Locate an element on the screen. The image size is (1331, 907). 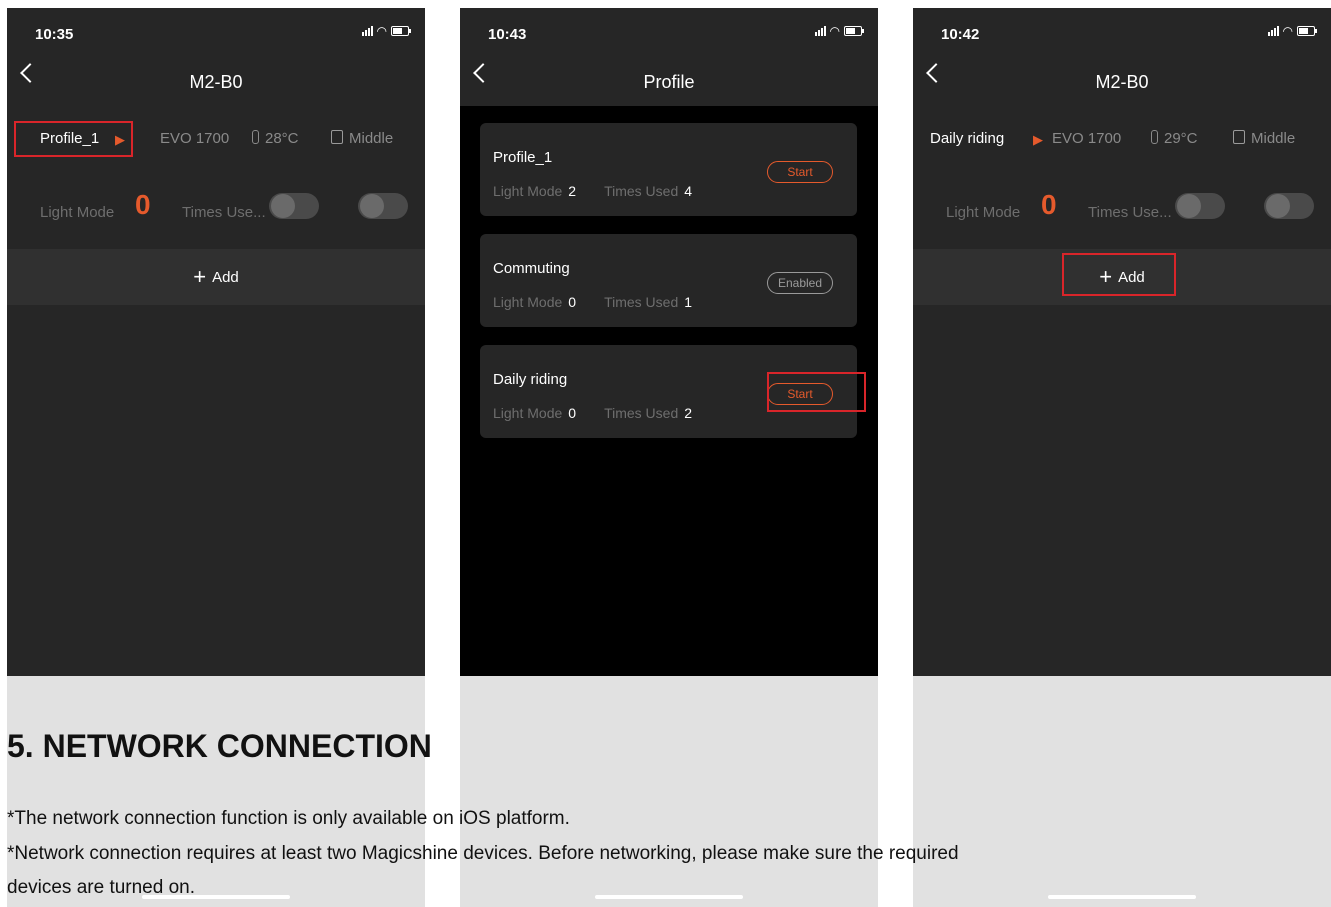
profile-name: Profile_1 is located at coordinates (523, 157).